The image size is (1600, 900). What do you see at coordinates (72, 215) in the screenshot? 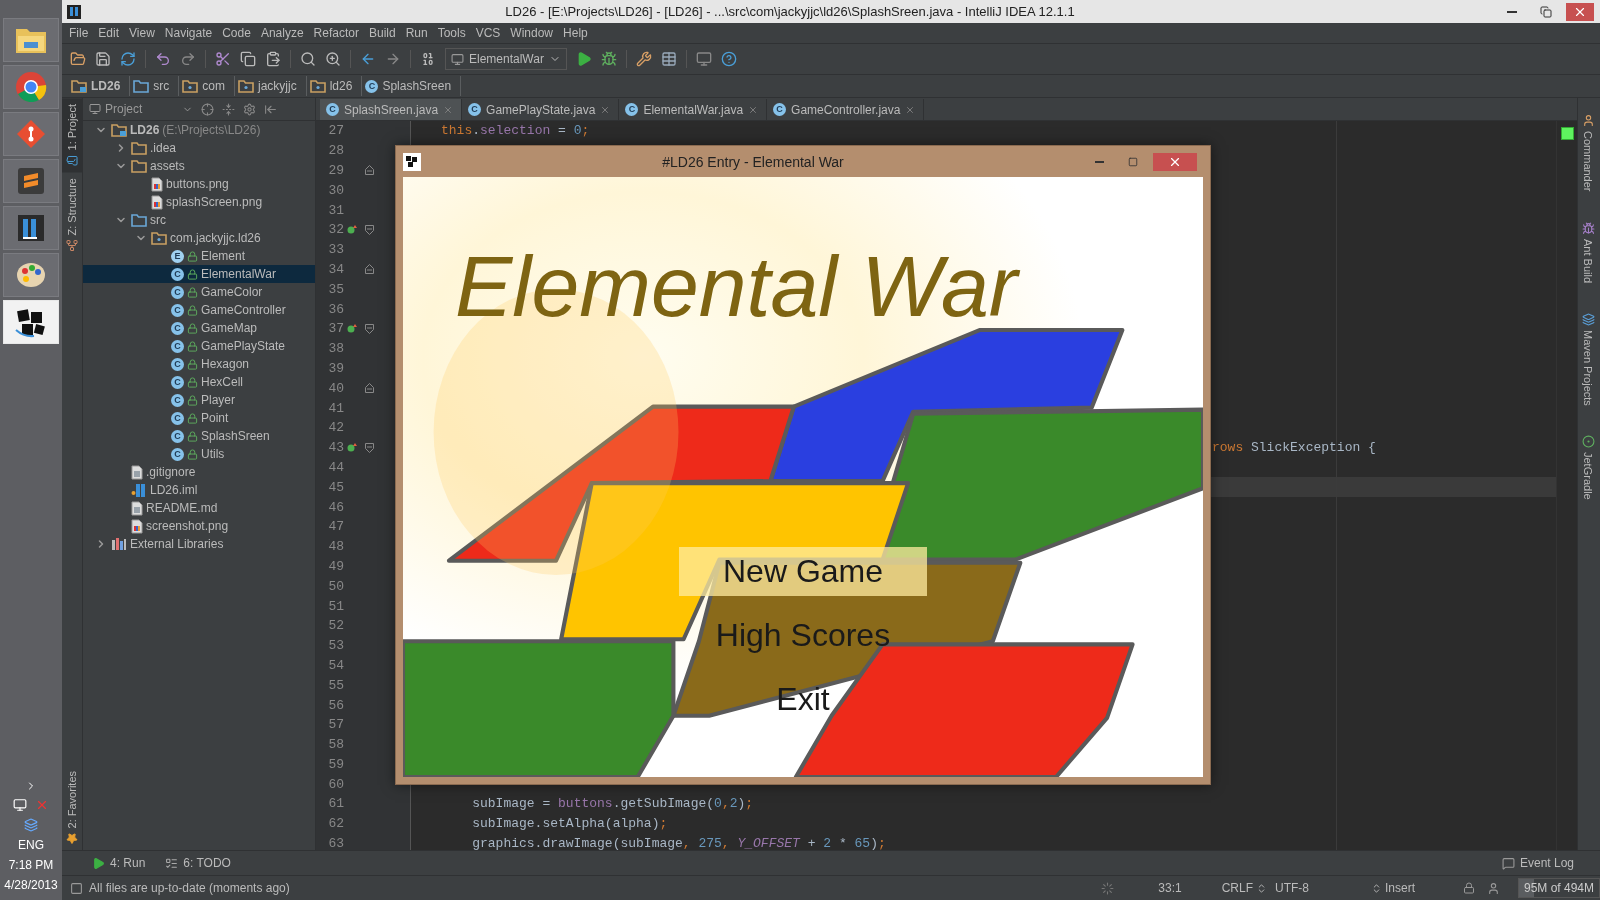
I see `tool-window-tab: Z: Structure` at bounding box center [72, 215].